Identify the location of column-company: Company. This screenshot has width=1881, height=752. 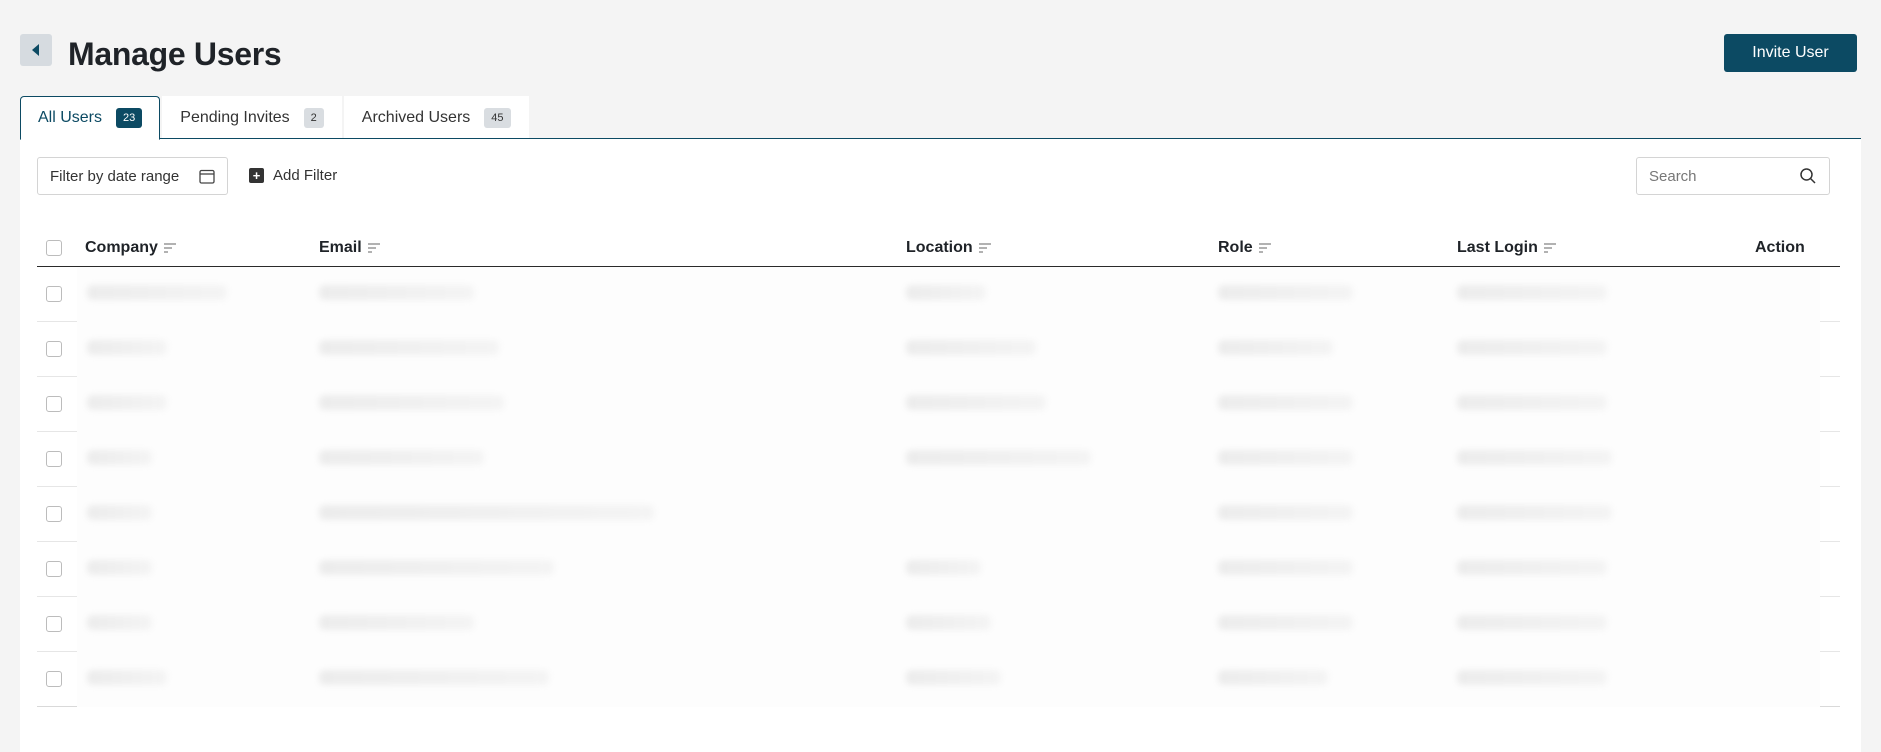
(130, 248).